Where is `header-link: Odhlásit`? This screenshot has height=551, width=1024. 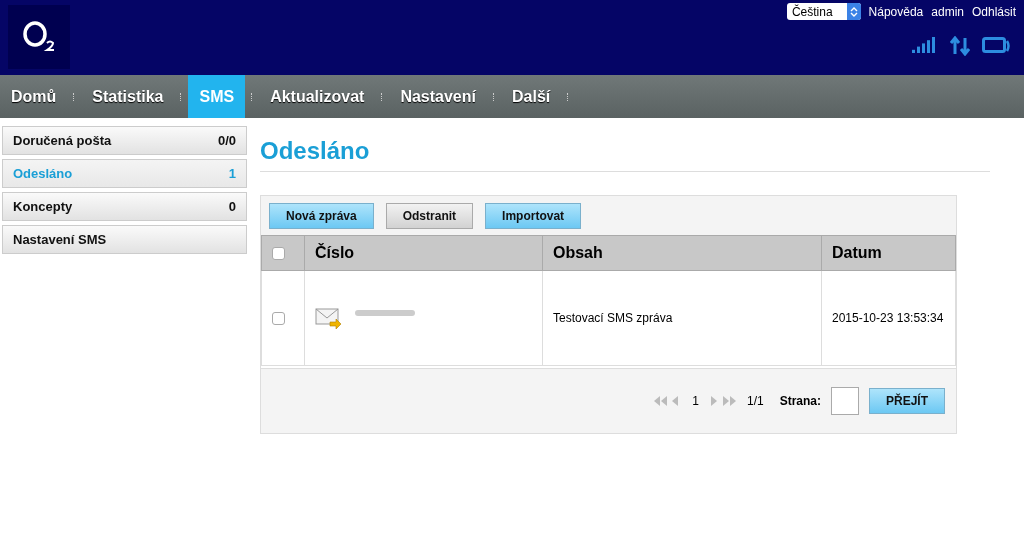 header-link: Odhlásit is located at coordinates (993, 11).